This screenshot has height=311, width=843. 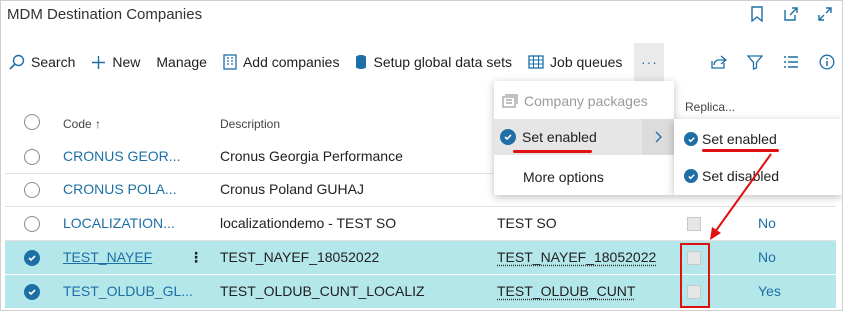 What do you see at coordinates (230, 62) in the screenshot?
I see `building-icon` at bounding box center [230, 62].